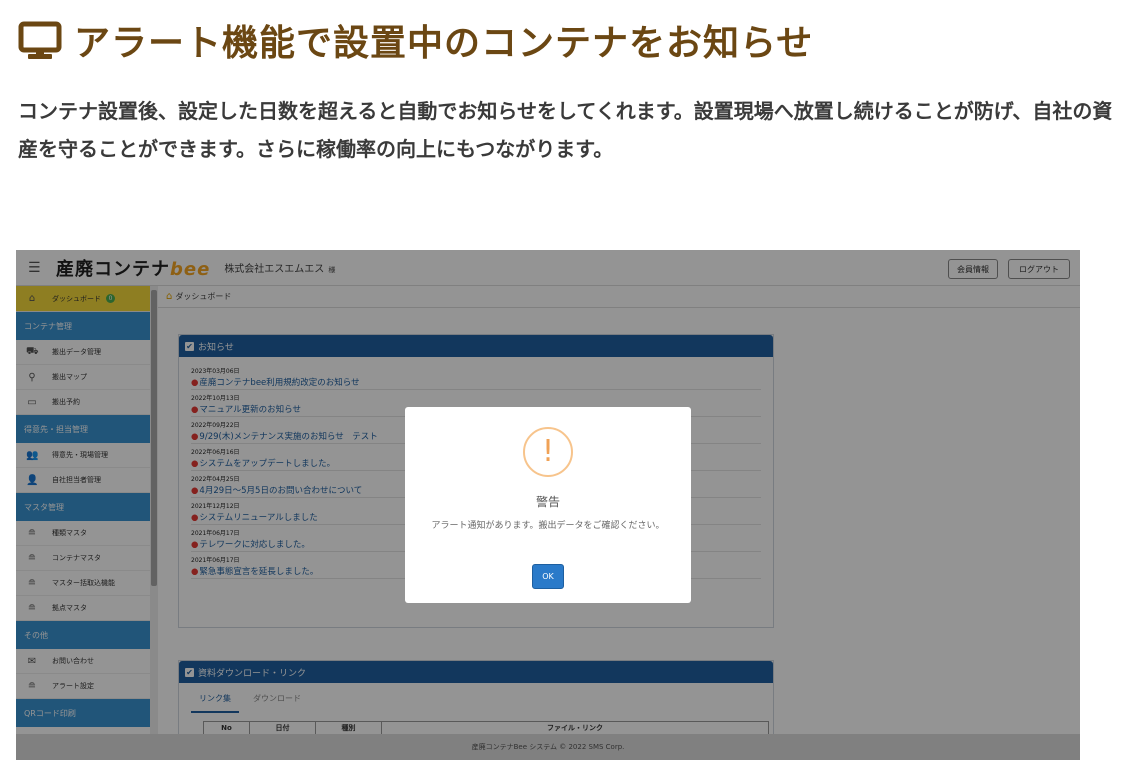 The width and height of the screenshot is (1126, 775). Describe the element at coordinates (548, 452) in the screenshot. I see `warning-icon: !` at that location.